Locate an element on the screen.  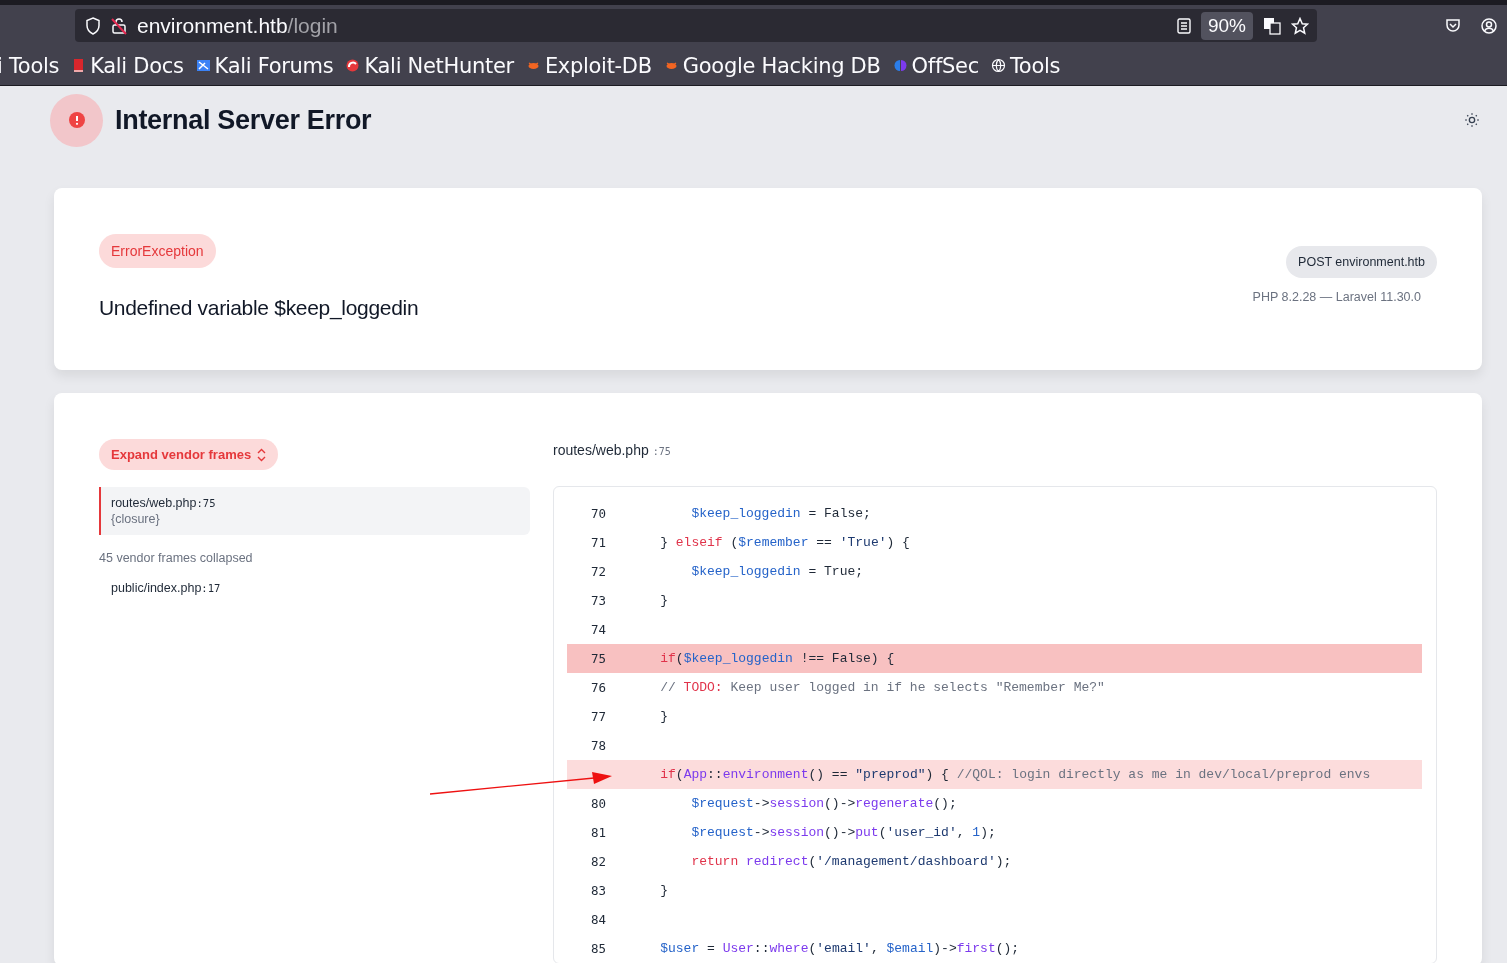
collapsed-frames-note: 45 vendor frames collapsed is located at coordinates (176, 558).